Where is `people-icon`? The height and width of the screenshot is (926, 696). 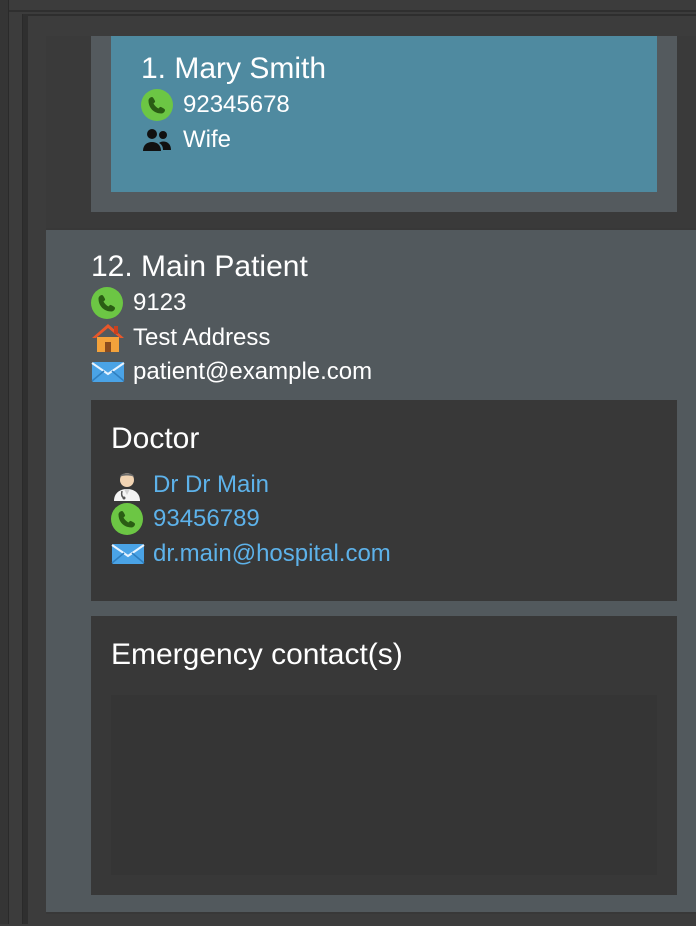 people-icon is located at coordinates (157, 140).